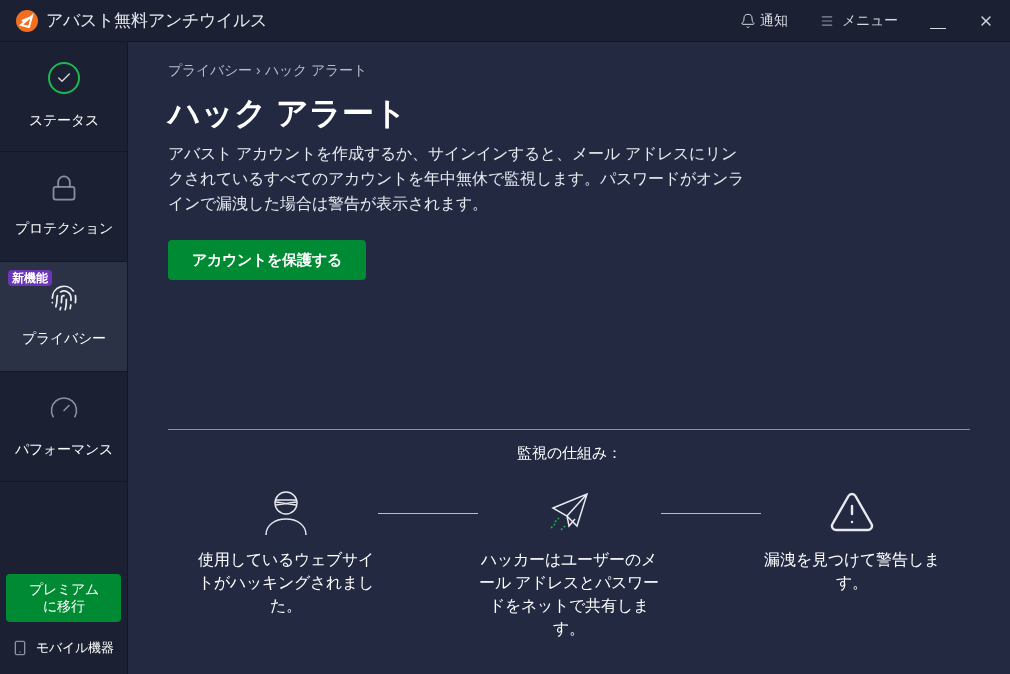 Image resolution: width=1010 pixels, height=674 pixels. Describe the element at coordinates (315, 70) in the screenshot. I see `breadcrumb-item: ハック アラート` at that location.